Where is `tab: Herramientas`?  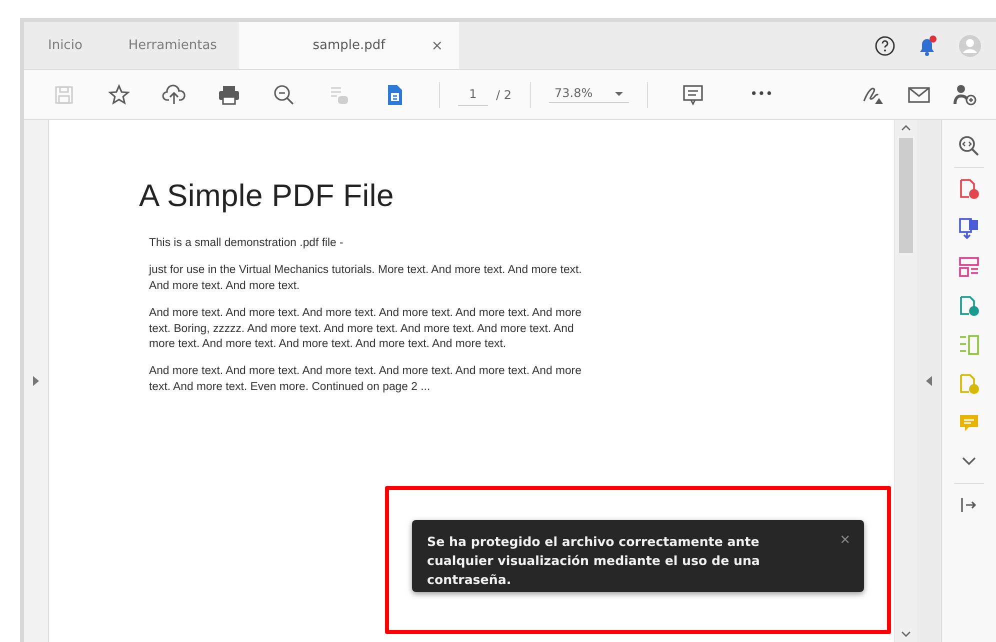
tab: Herramientas is located at coordinates (171, 45).